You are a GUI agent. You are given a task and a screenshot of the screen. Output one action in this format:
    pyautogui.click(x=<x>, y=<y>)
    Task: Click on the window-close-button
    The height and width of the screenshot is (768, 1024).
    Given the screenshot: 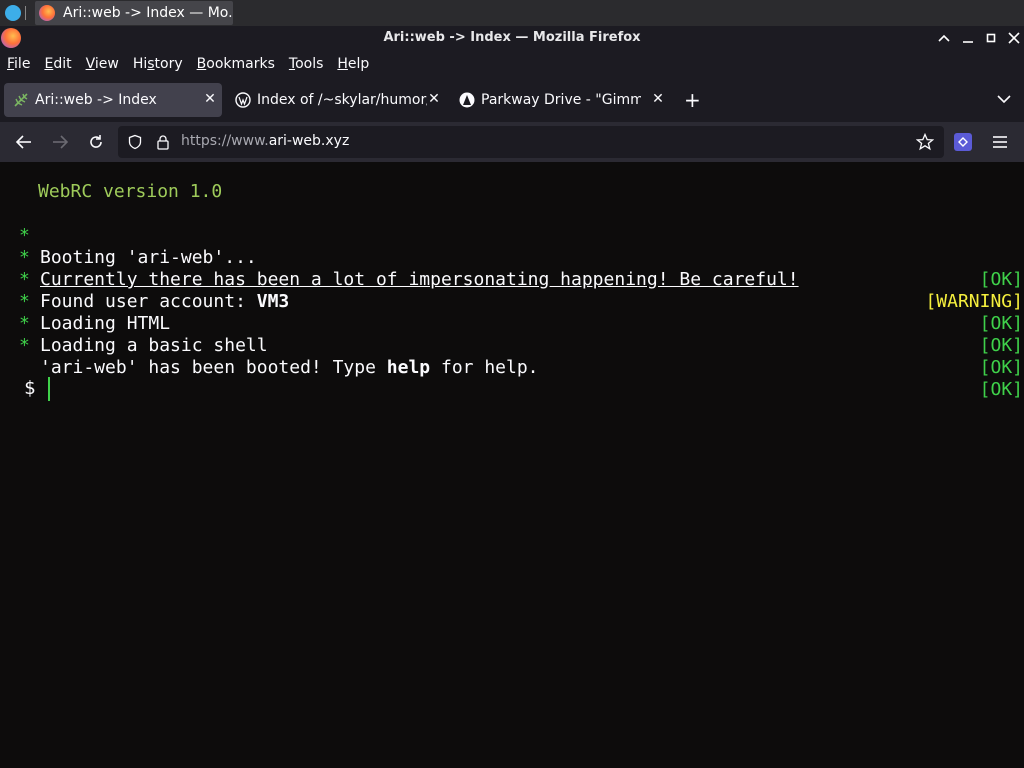 What is the action you would take?
    pyautogui.click(x=1014, y=38)
    